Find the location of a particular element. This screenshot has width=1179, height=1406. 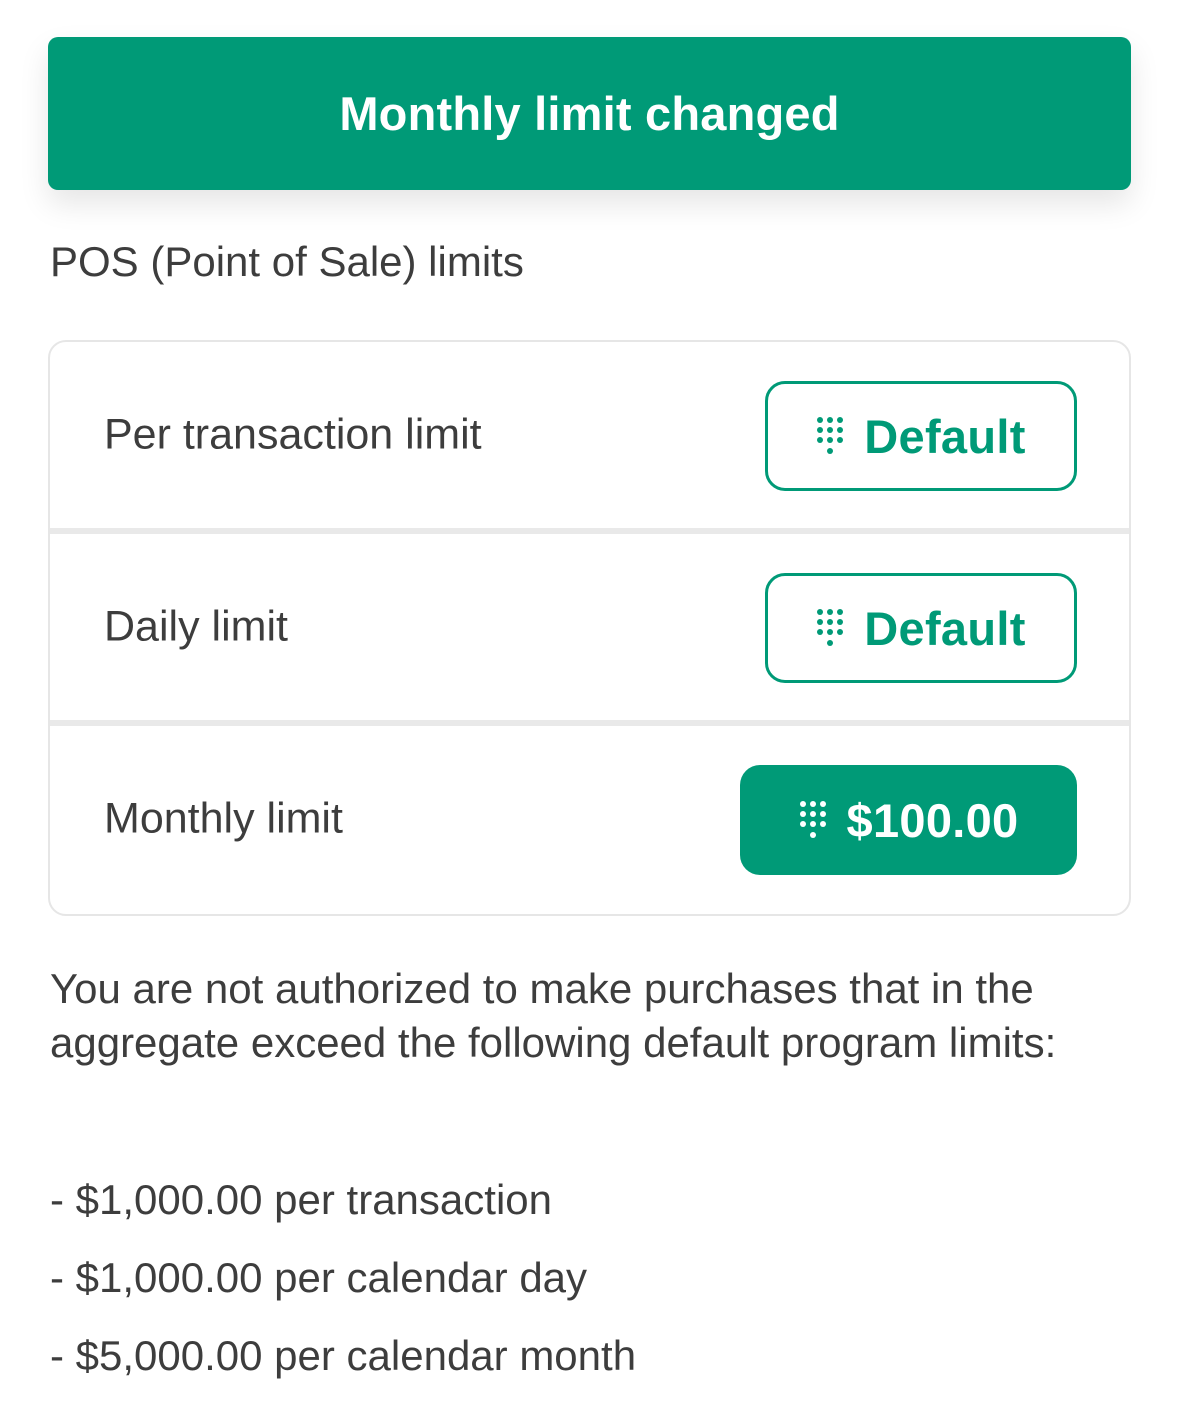

per-transaction-limit-button: Default is located at coordinates (921, 436).